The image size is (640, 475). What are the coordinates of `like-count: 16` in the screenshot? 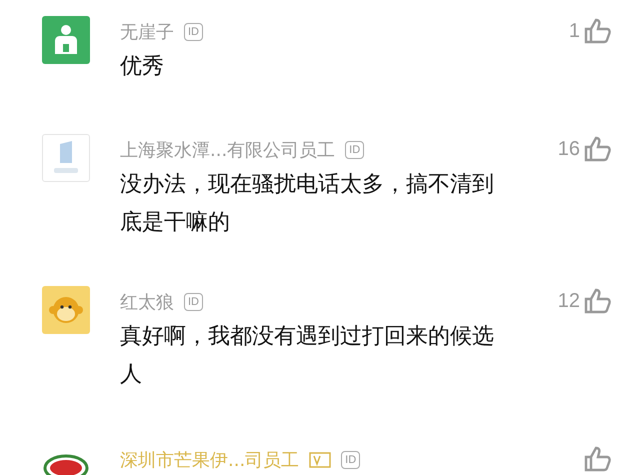 It's located at (569, 149).